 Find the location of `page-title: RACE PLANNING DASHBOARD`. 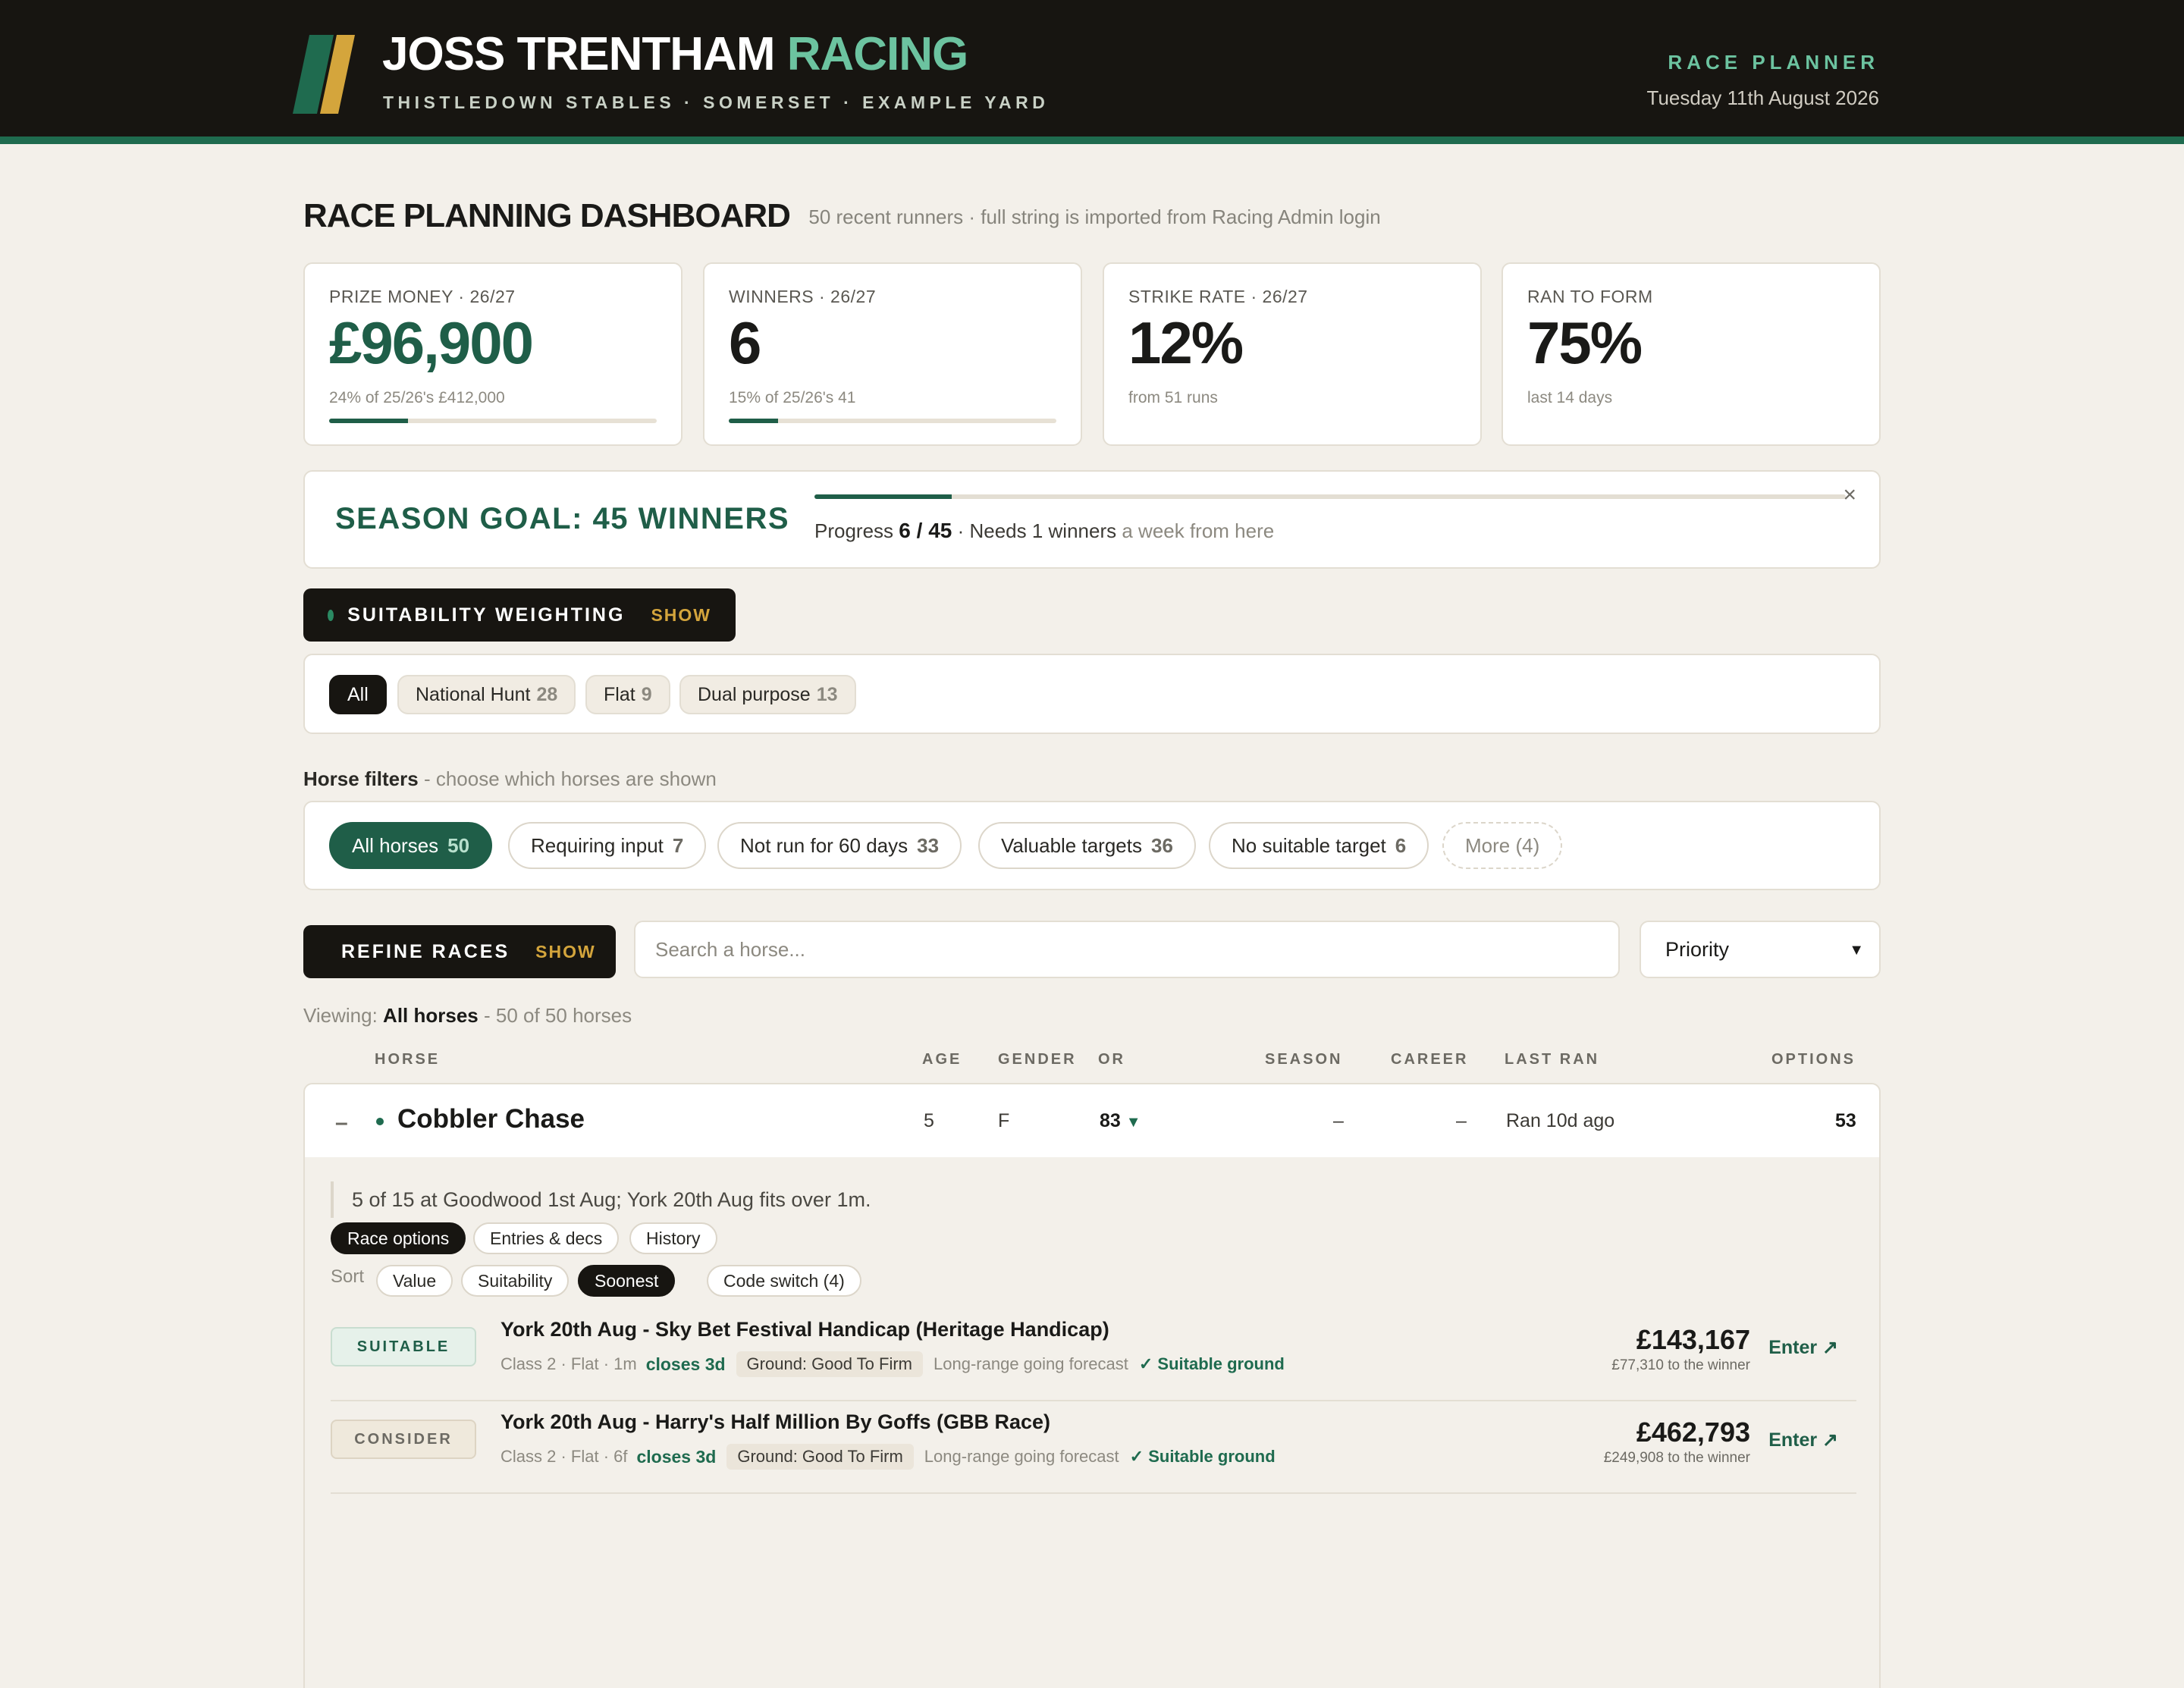

page-title: RACE PLANNING DASHBOARD is located at coordinates (547, 216).